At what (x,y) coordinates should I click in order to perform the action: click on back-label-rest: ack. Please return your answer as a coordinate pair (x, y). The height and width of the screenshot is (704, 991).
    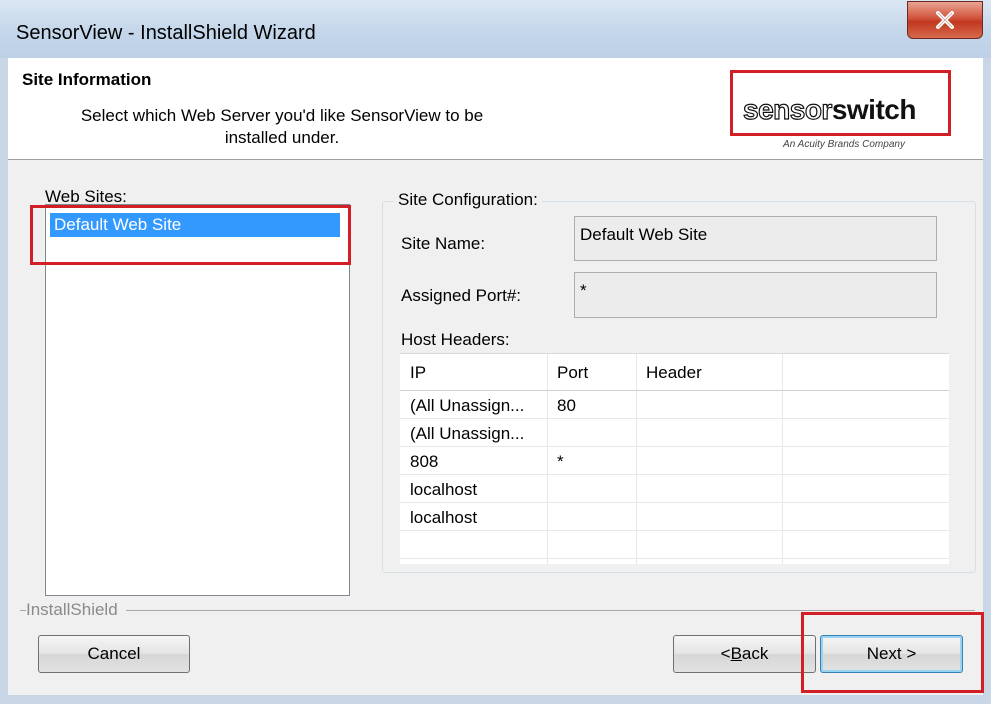
    Looking at the image, I should click on (755, 653).